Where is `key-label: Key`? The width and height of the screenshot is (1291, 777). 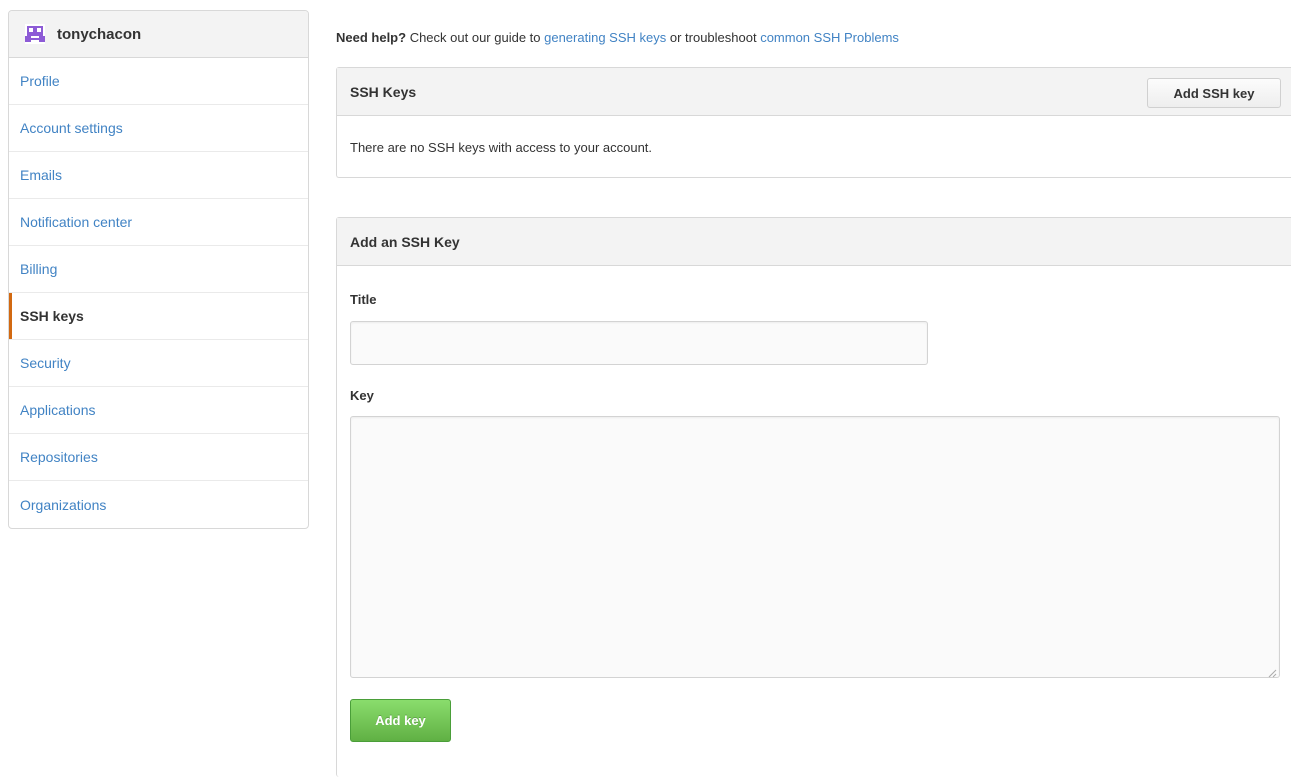
key-label: Key is located at coordinates (362, 395).